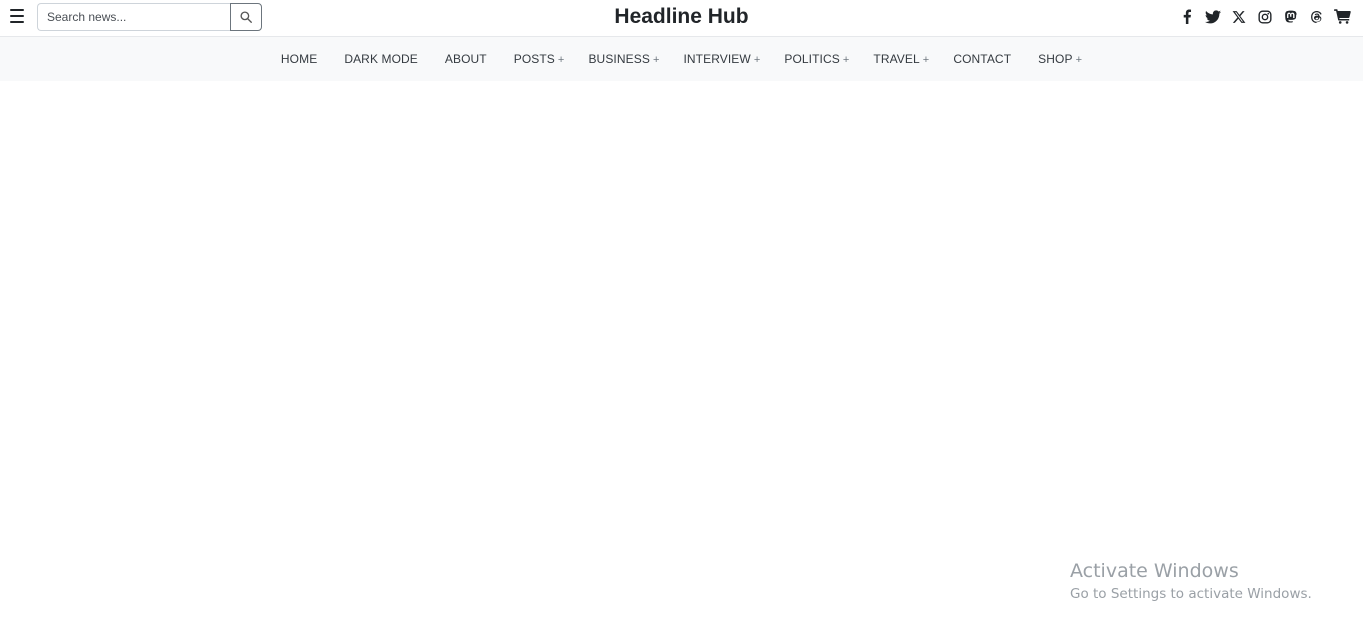 Image resolution: width=1363 pixels, height=623 pixels. What do you see at coordinates (1238, 16) in the screenshot?
I see `x-icon` at bounding box center [1238, 16].